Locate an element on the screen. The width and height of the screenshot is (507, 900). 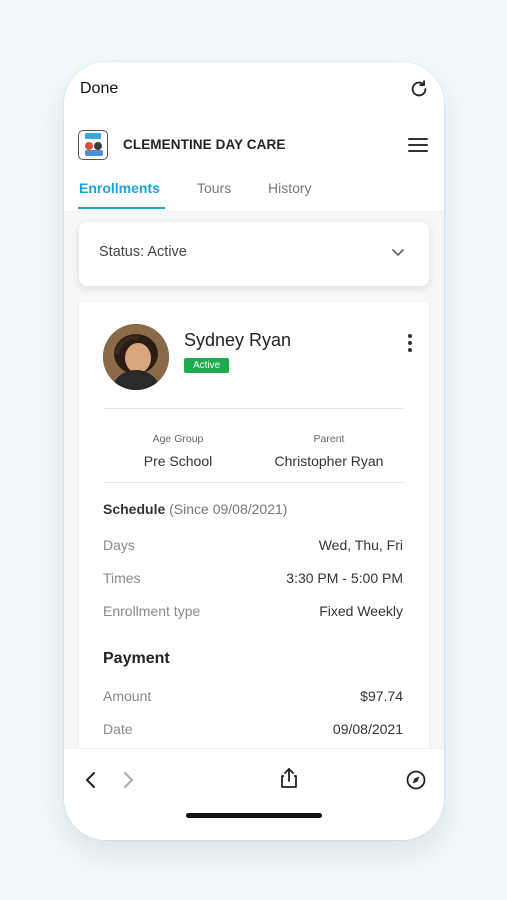
home-indicator is located at coordinates (254, 815).